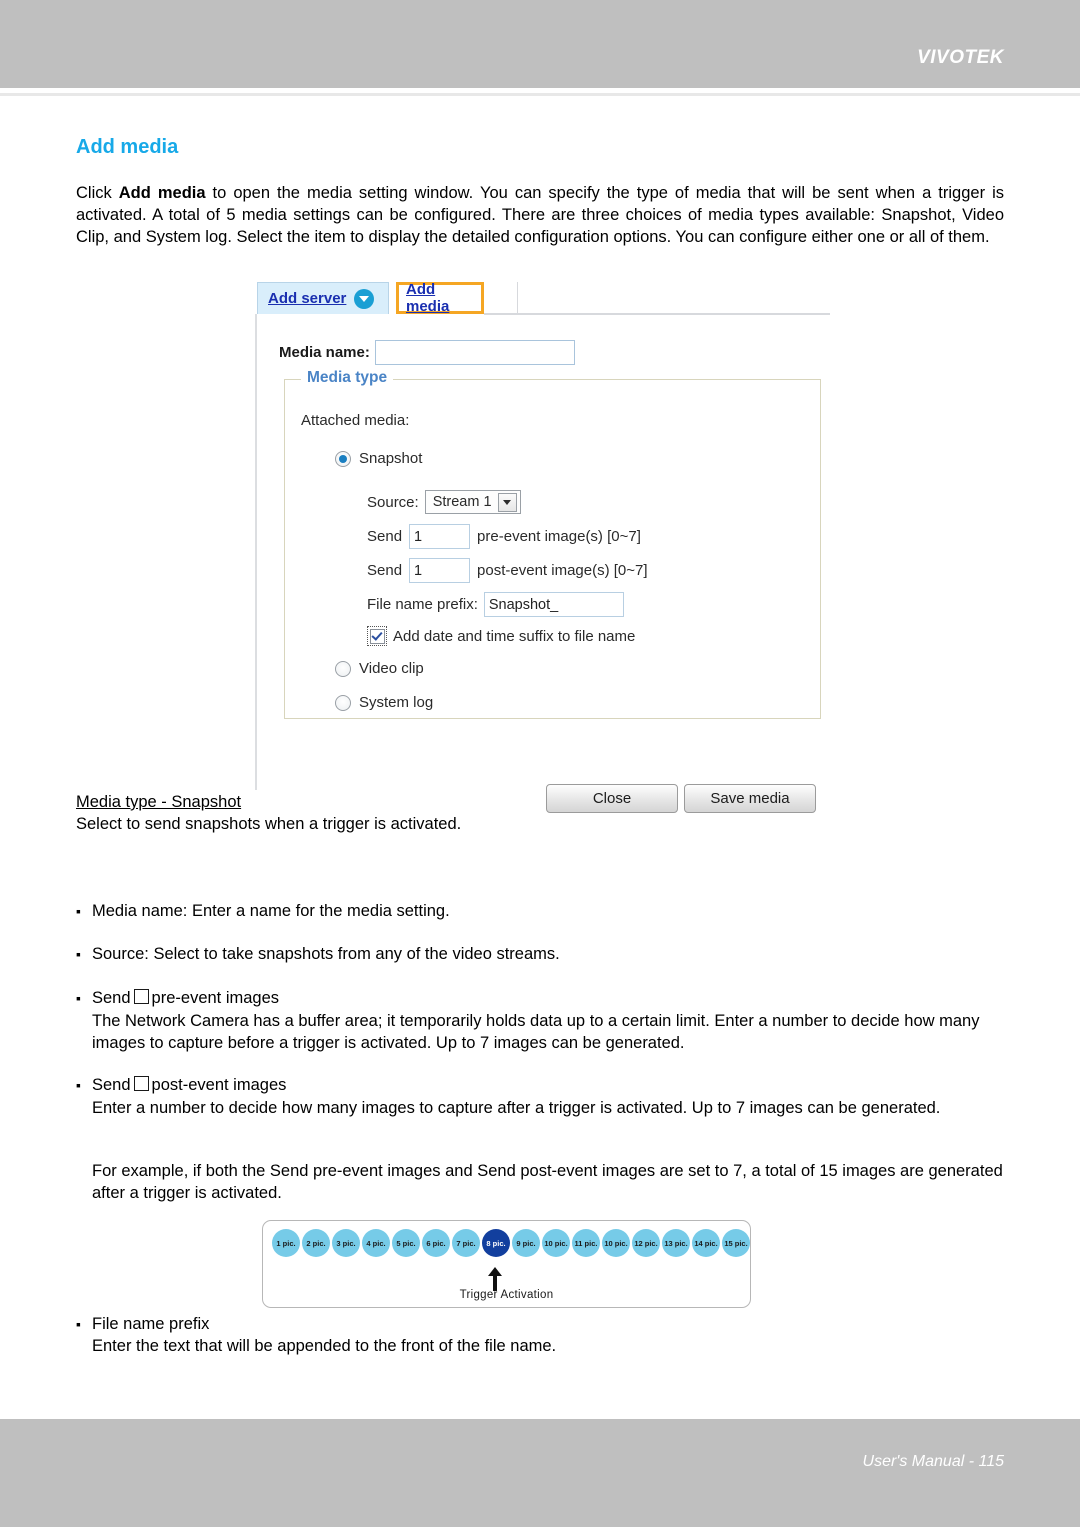 Image resolution: width=1080 pixels, height=1527 pixels. I want to click on save-media-button: Save media, so click(750, 798).